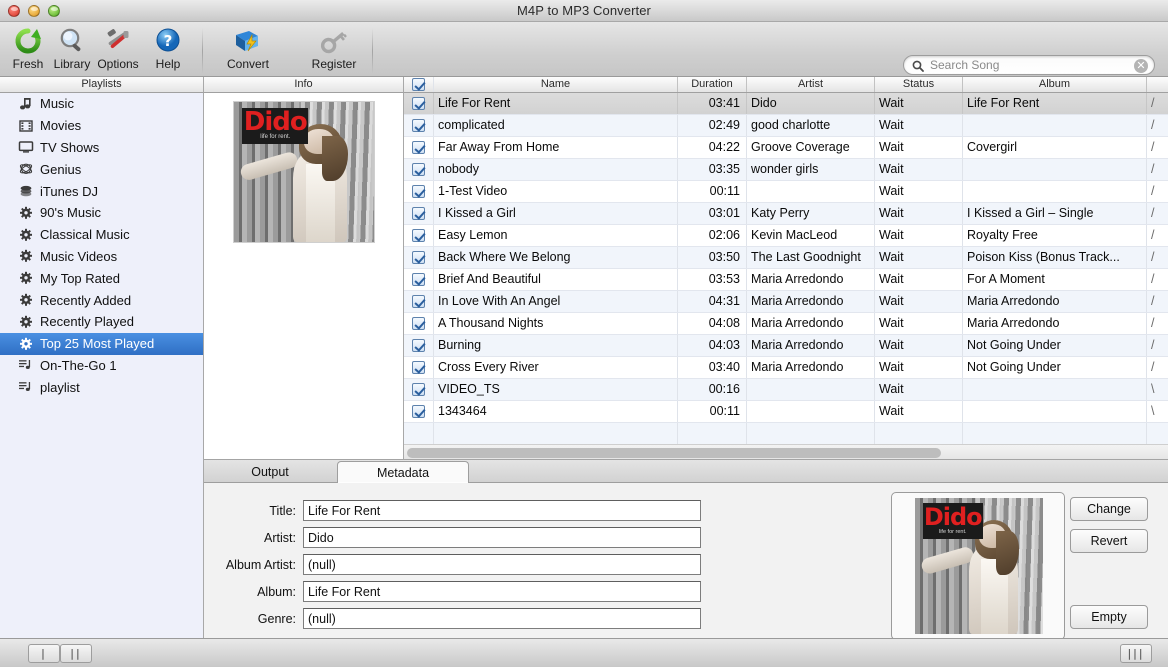  I want to click on search-area: ✕, so click(1029, 65).